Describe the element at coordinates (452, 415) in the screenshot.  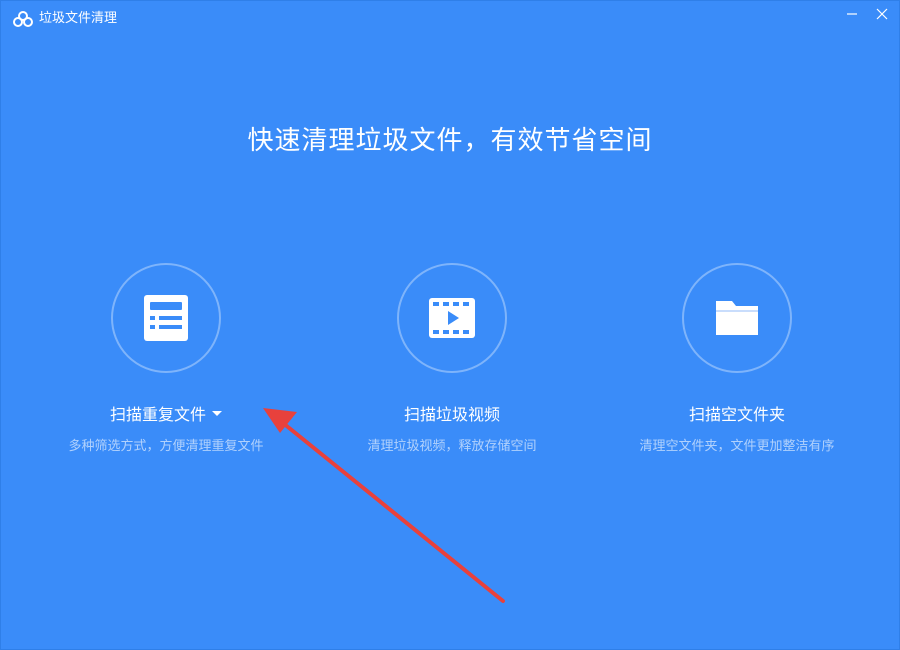
I see `scan-junk-videos-title: 扫描垃圾视频` at that location.